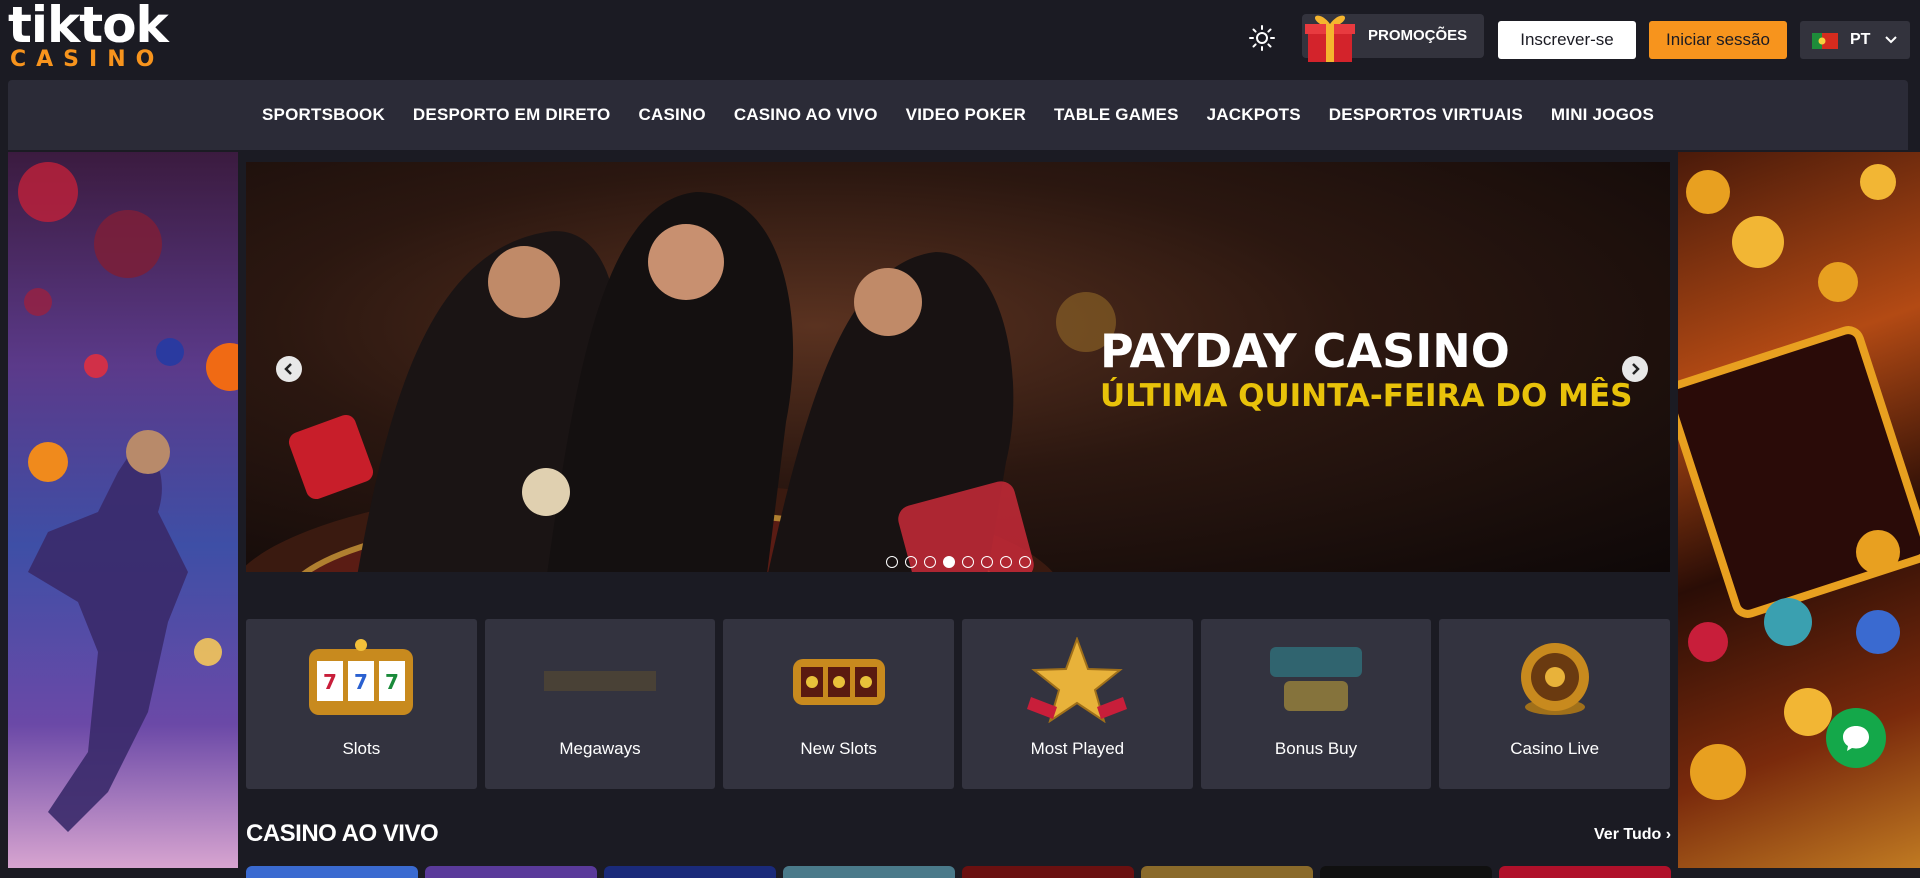 The height and width of the screenshot is (878, 1920). I want to click on category-card-casino-live: Casino Live, so click(1555, 704).